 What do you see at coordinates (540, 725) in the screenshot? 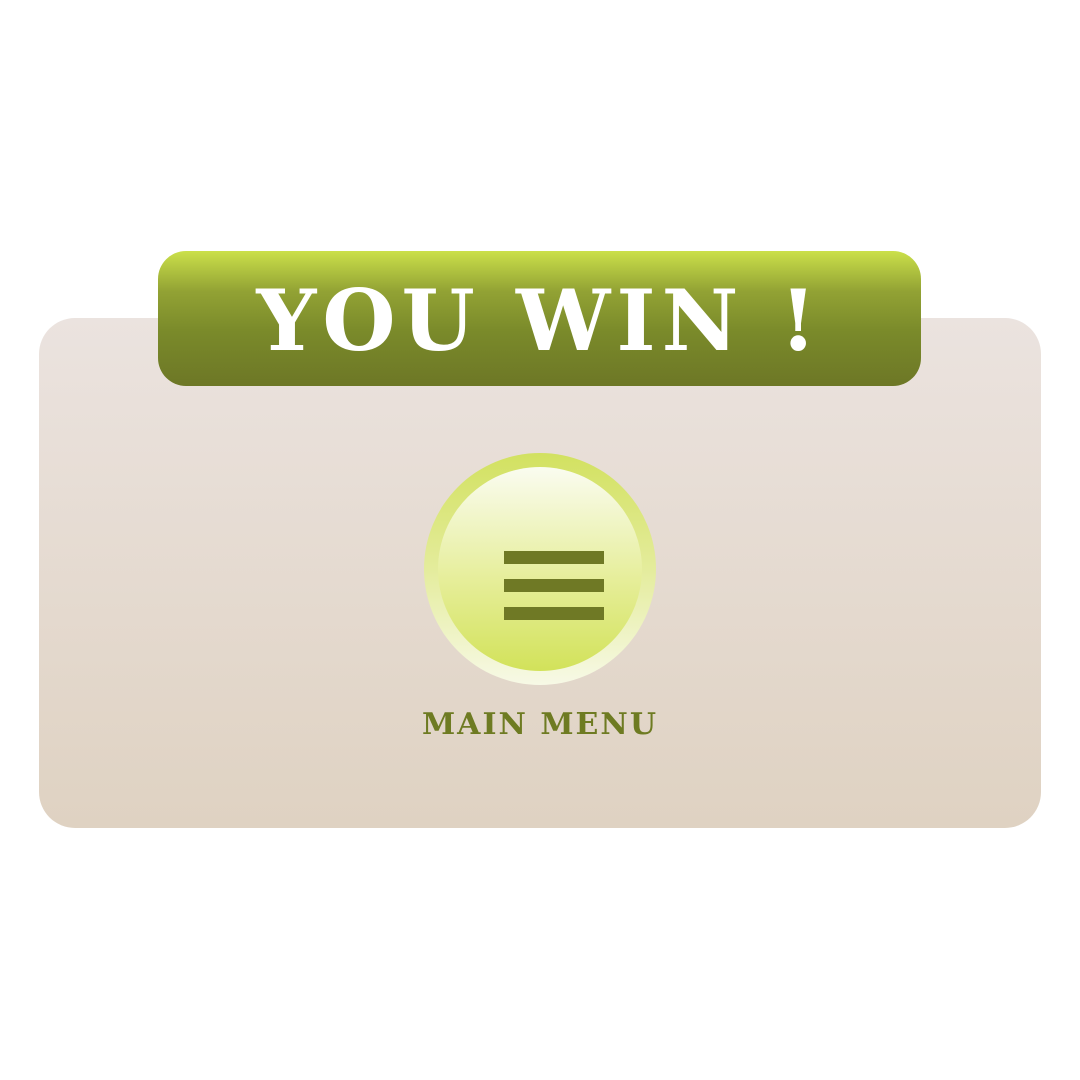
I see `main-menu-label: MAIN MENU` at bounding box center [540, 725].